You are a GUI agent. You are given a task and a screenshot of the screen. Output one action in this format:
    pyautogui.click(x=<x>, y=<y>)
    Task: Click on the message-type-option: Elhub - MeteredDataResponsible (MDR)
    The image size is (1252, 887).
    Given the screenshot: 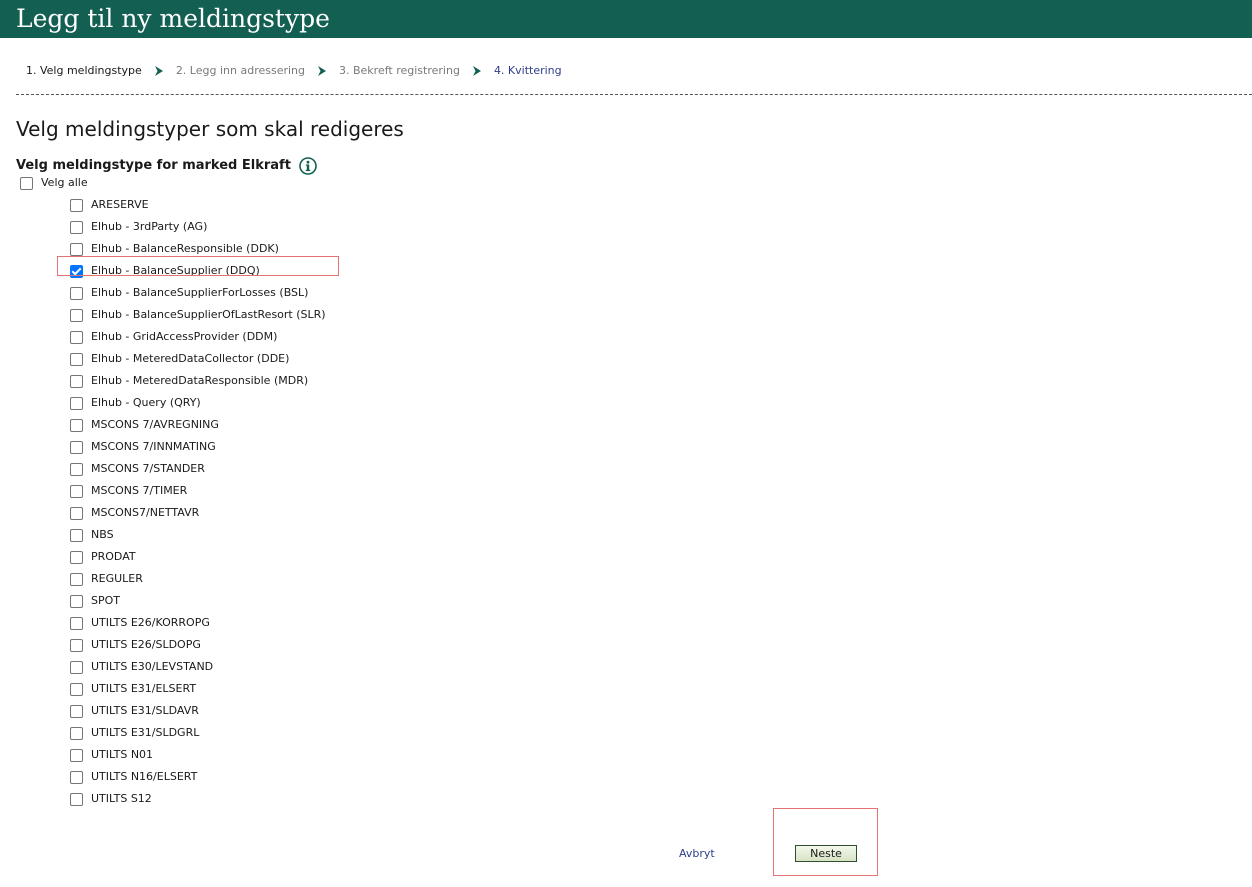 What is the action you would take?
    pyautogui.click(x=270, y=381)
    